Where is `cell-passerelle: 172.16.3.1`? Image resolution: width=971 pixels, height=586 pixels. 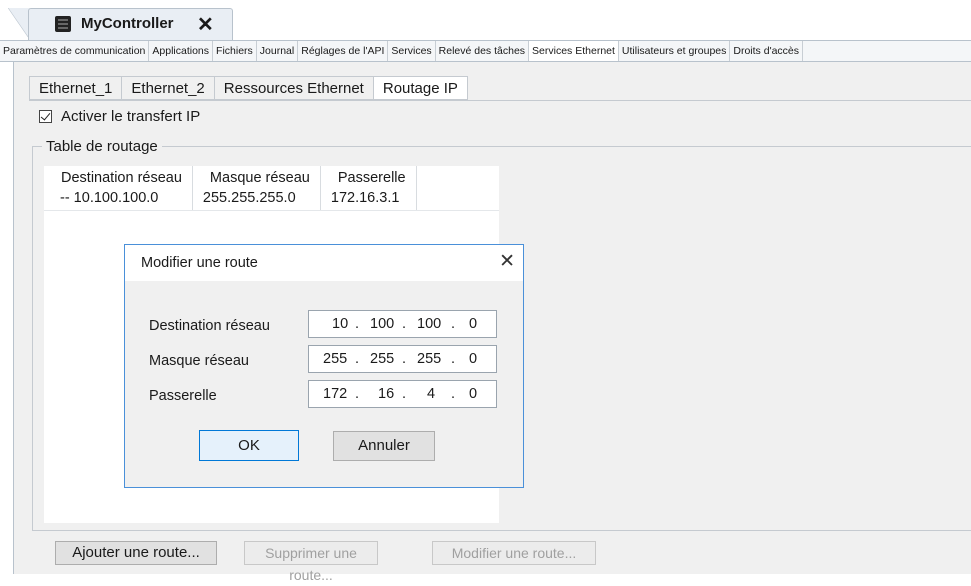 cell-passerelle: 172.16.3.1 is located at coordinates (368, 199).